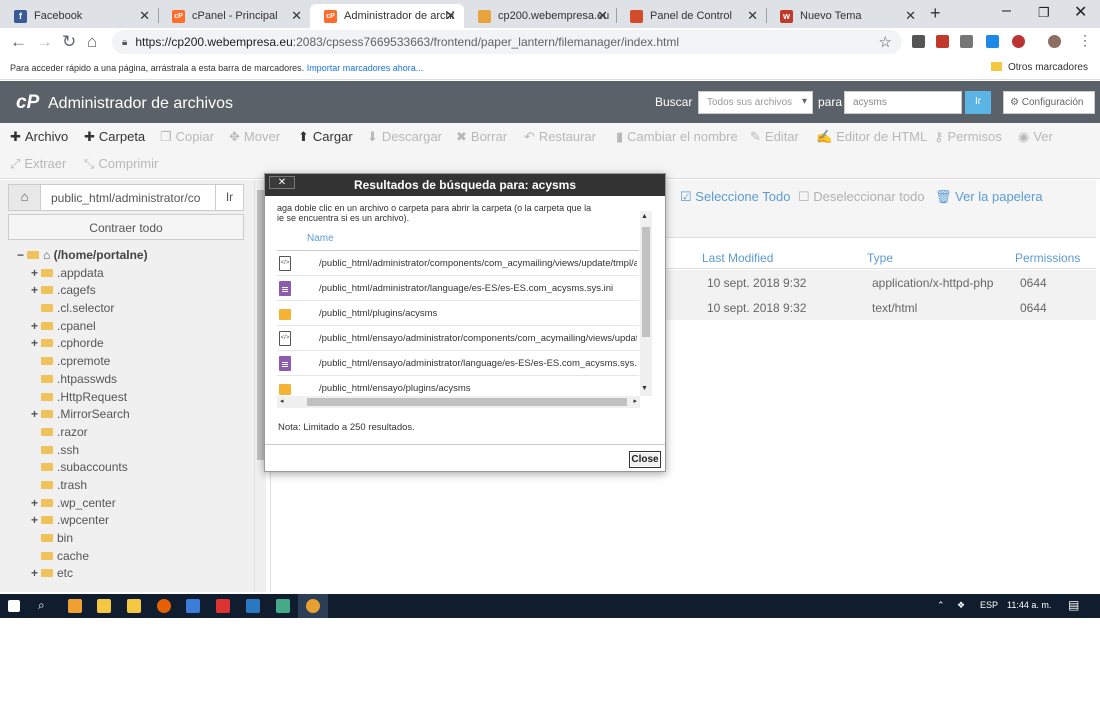 The height and width of the screenshot is (717, 1100). What do you see at coordinates (1006, 11) in the screenshot?
I see `minimize-button: –` at bounding box center [1006, 11].